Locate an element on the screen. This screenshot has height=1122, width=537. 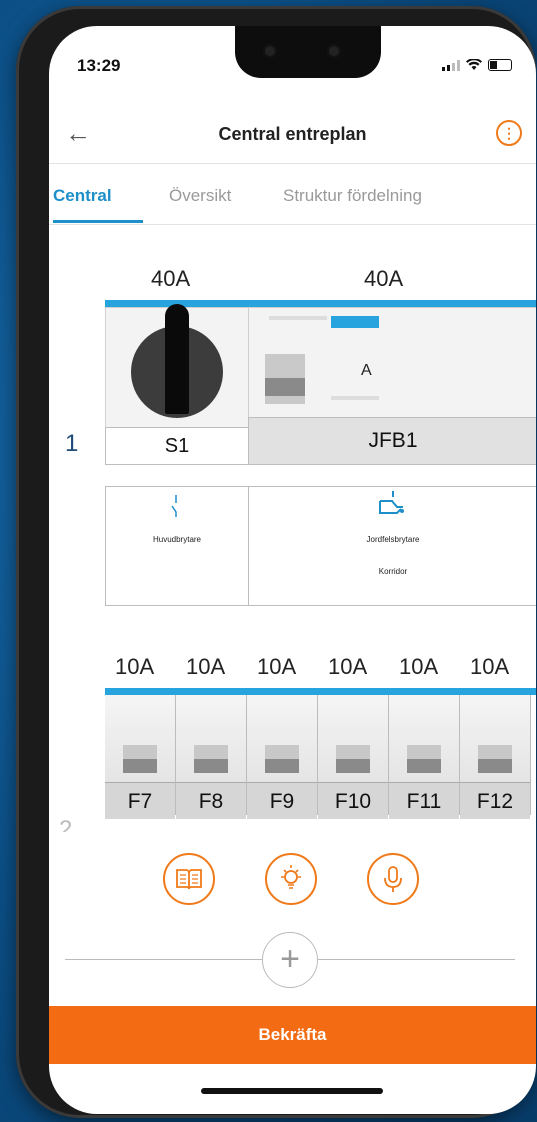
breaker-f11: F11 is located at coordinates (424, 757).